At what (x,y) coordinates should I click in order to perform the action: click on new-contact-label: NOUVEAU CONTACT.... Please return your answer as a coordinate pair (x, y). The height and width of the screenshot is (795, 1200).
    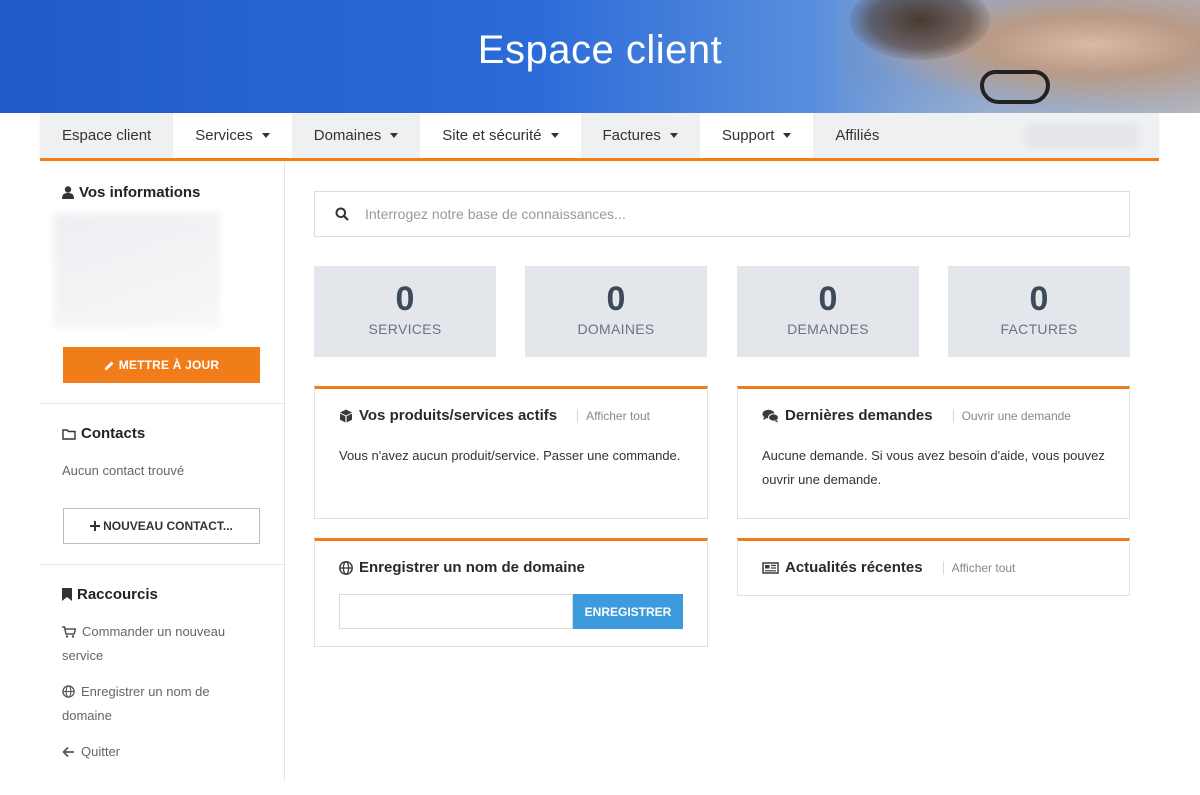
    Looking at the image, I should click on (168, 526).